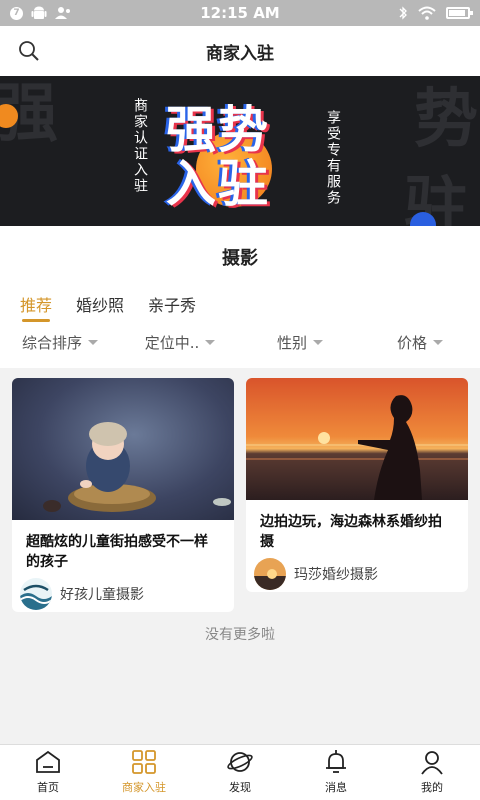  Describe the element at coordinates (240, 762) in the screenshot. I see `planet-icon` at that location.